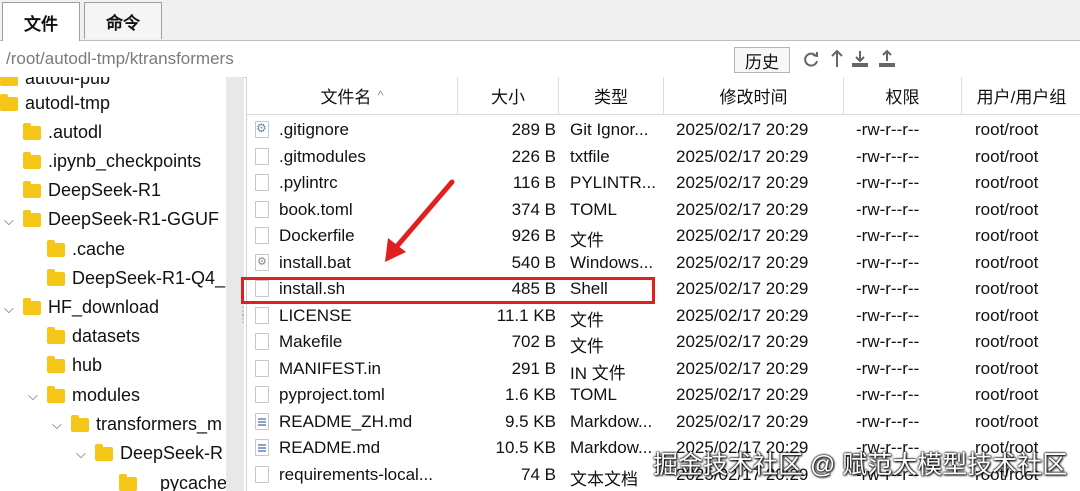 This screenshot has width=1080, height=491. Describe the element at coordinates (1021, 95) in the screenshot. I see `column-header-owner: 用户/用户组` at that location.